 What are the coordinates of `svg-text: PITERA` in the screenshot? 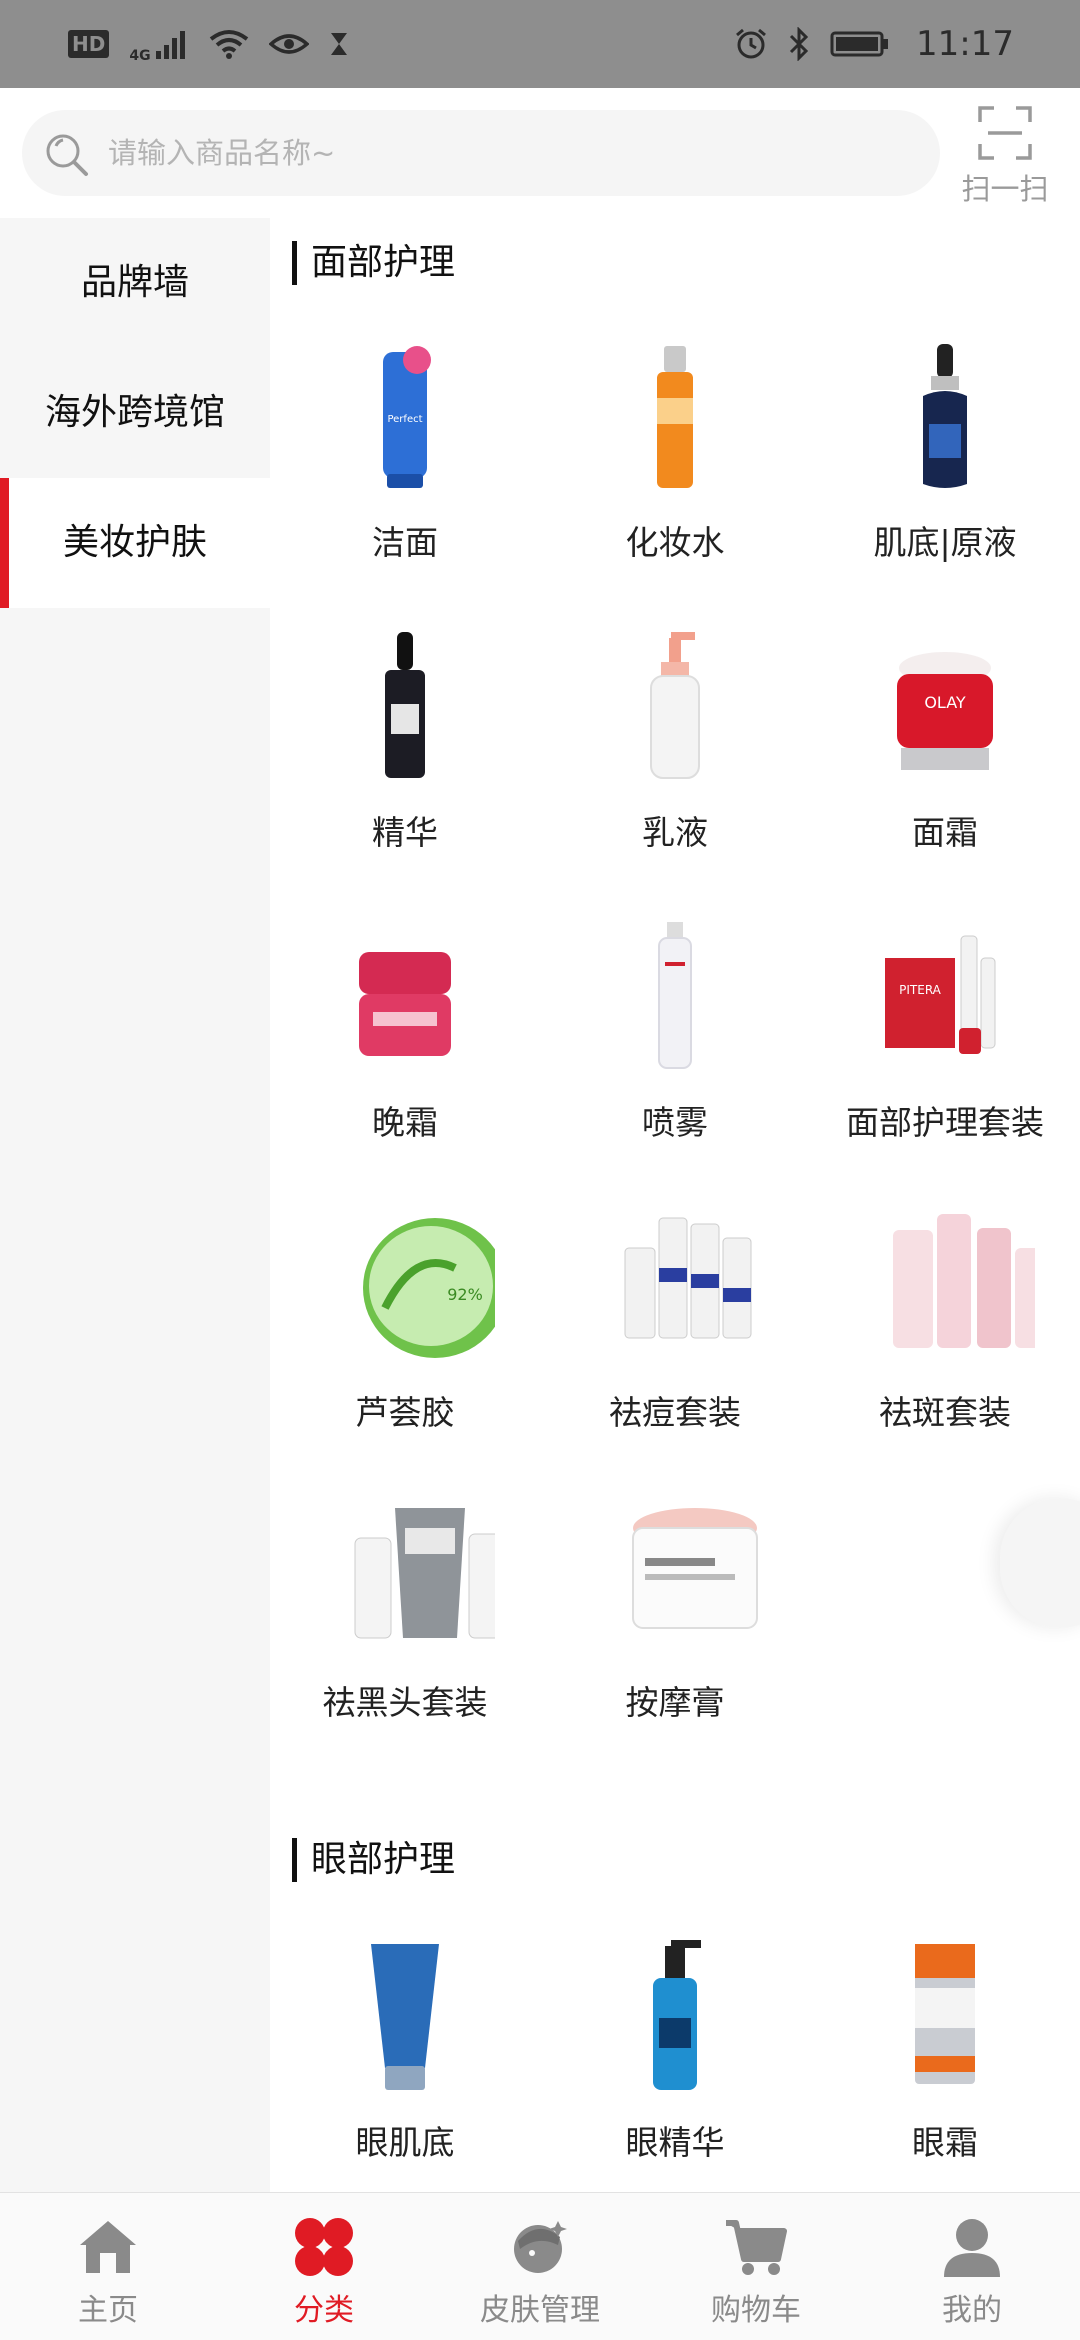 It's located at (920, 990).